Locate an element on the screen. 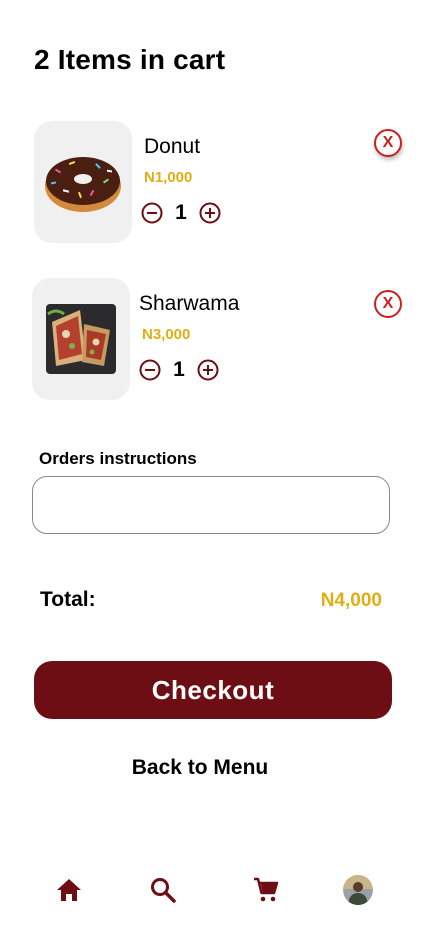 The width and height of the screenshot is (430, 932). cart-item-sharwama: Sharwama N3,000 1 X is located at coordinates (215, 340).